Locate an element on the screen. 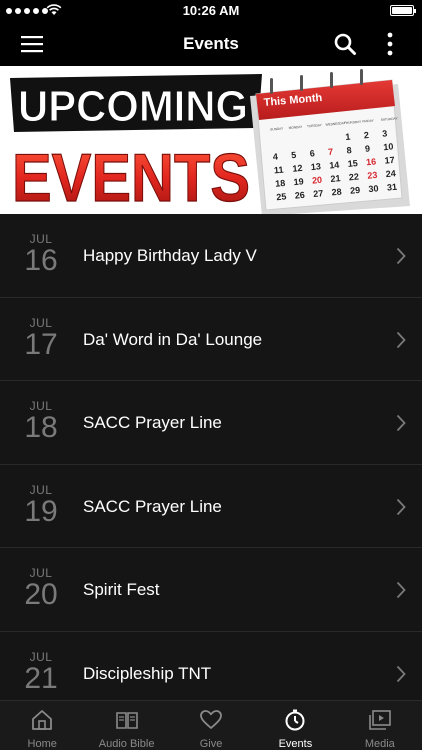  tab-label: Give is located at coordinates (211, 744).